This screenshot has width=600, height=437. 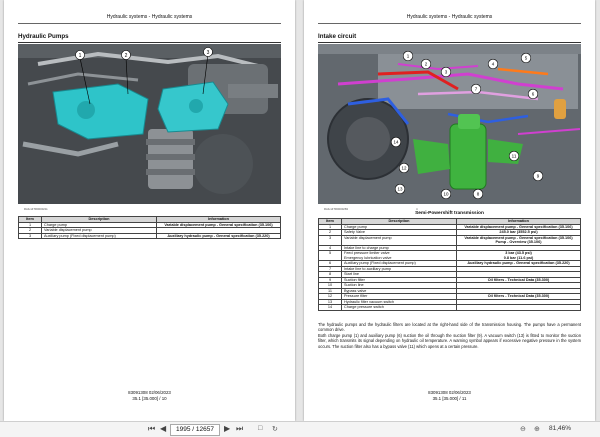 What do you see at coordinates (195, 430) in the screenshot?
I see `page-number-input: 1995 / 12657` at bounding box center [195, 430].